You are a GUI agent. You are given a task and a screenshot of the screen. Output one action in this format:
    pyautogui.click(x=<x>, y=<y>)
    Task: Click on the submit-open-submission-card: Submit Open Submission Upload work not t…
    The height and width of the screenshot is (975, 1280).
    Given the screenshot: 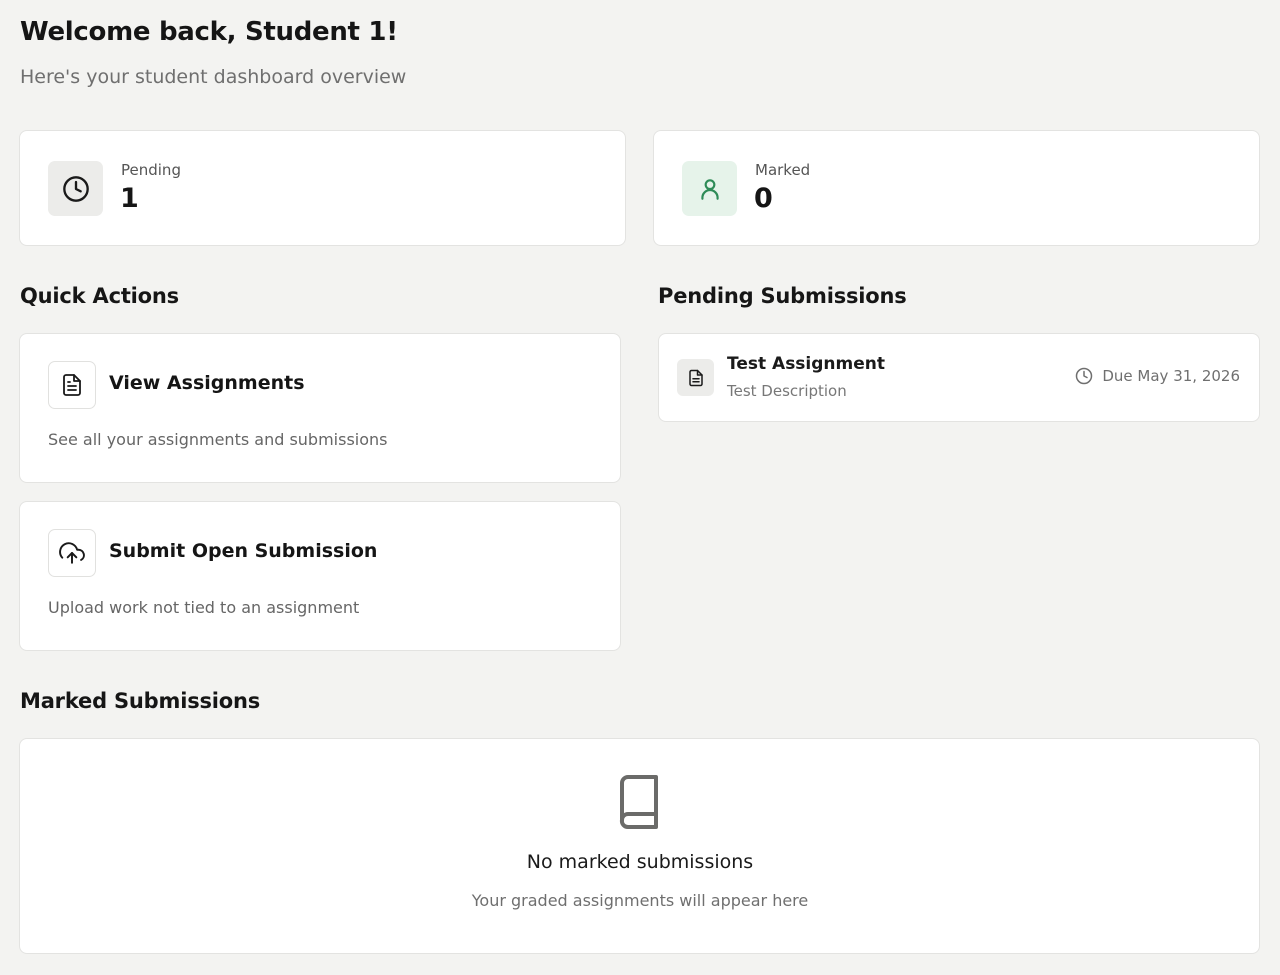 What is the action you would take?
    pyautogui.click(x=320, y=576)
    